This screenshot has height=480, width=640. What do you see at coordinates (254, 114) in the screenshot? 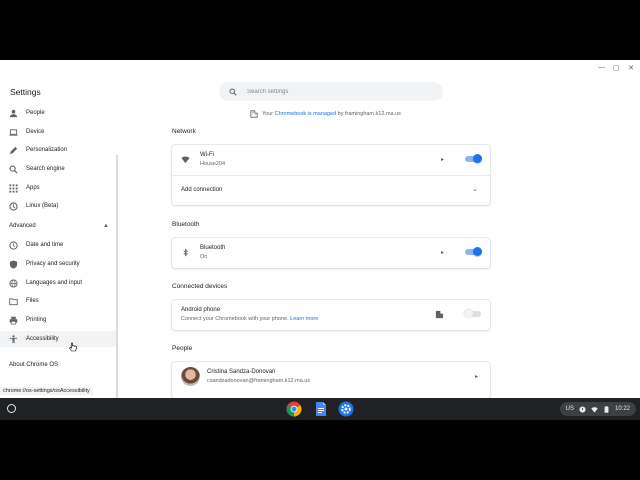
I see `building-icon` at bounding box center [254, 114].